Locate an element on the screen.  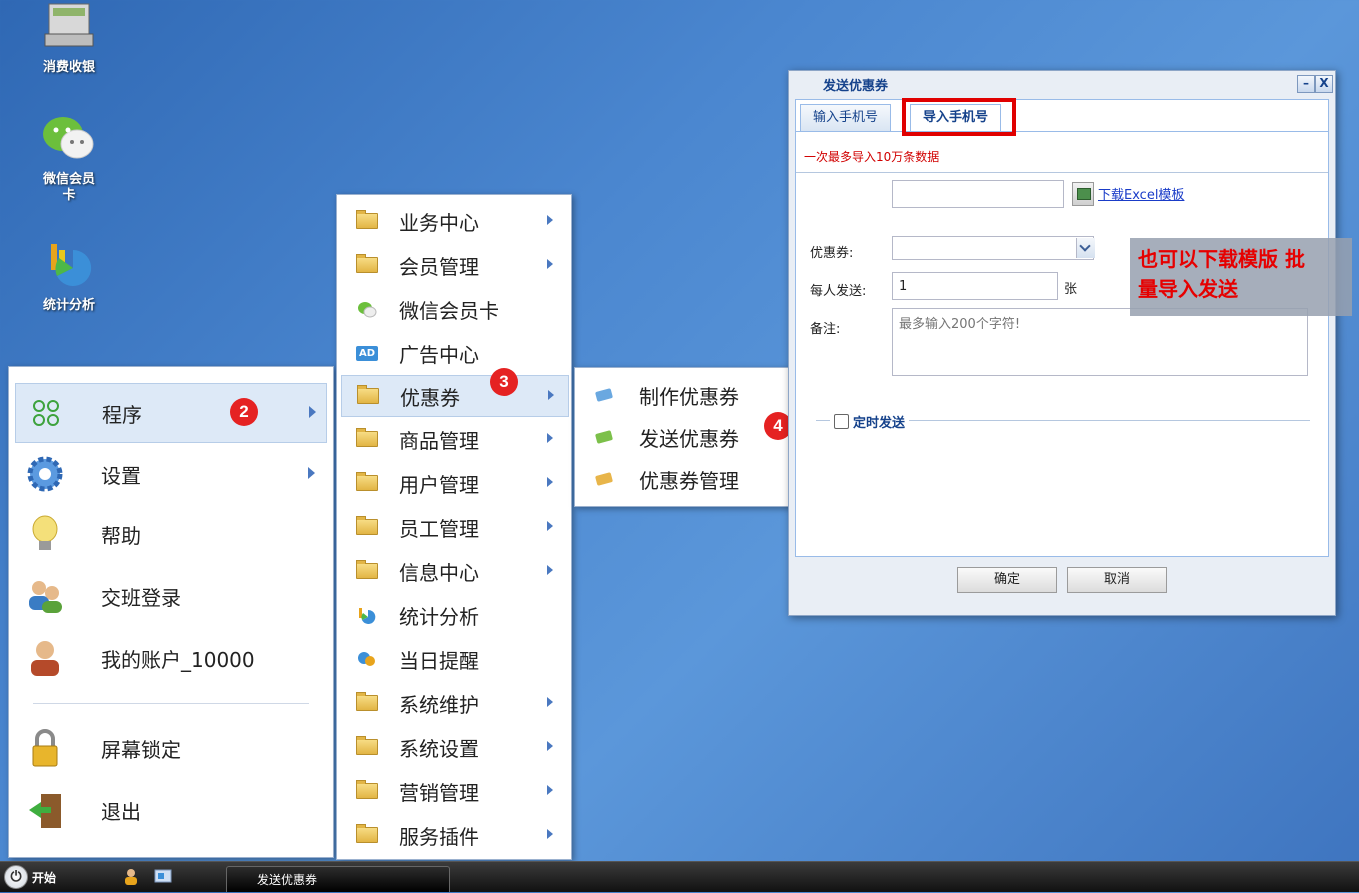
file-input is located at coordinates (978, 194).